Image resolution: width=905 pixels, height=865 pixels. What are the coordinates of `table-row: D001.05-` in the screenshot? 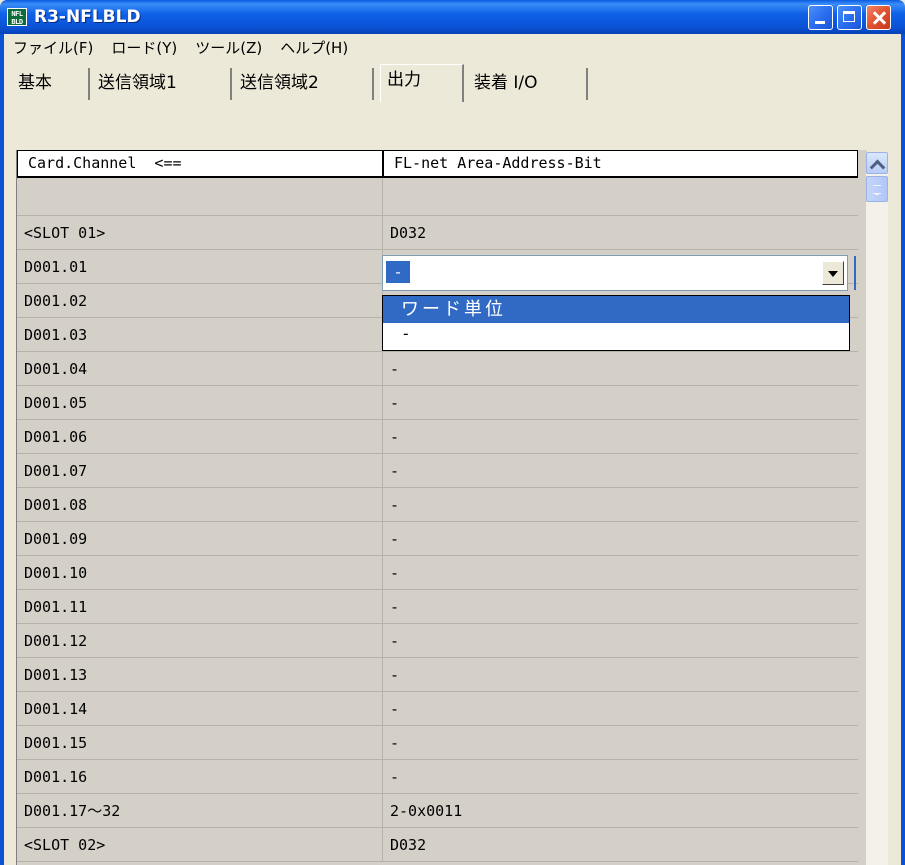 It's located at (437, 403).